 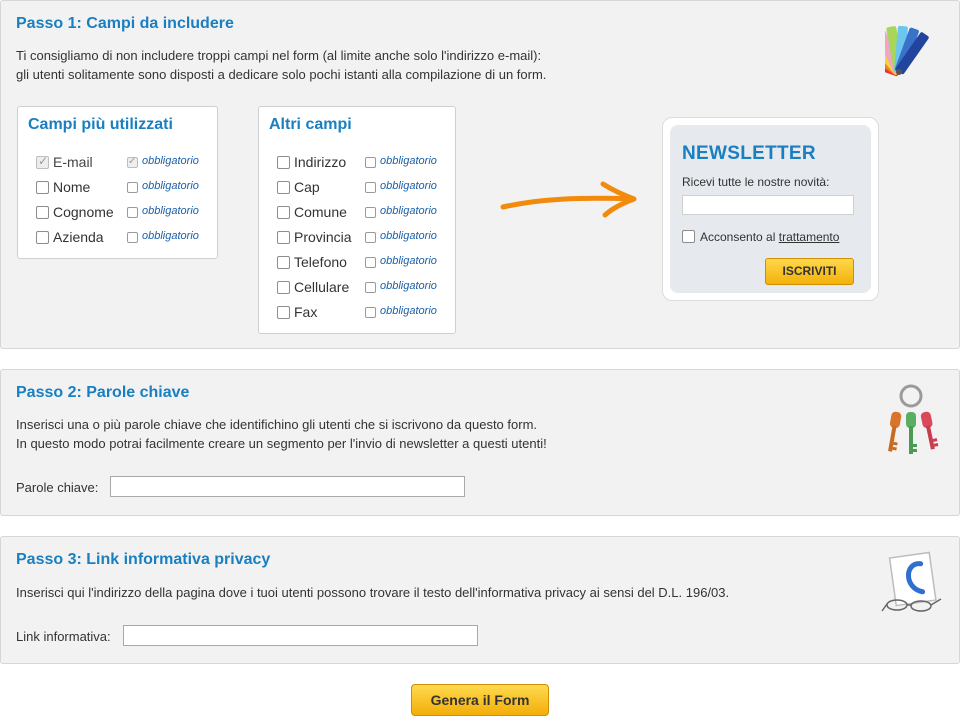 I want to click on field-row-telefono: Telefono obbligatorio, so click(x=372, y=263).